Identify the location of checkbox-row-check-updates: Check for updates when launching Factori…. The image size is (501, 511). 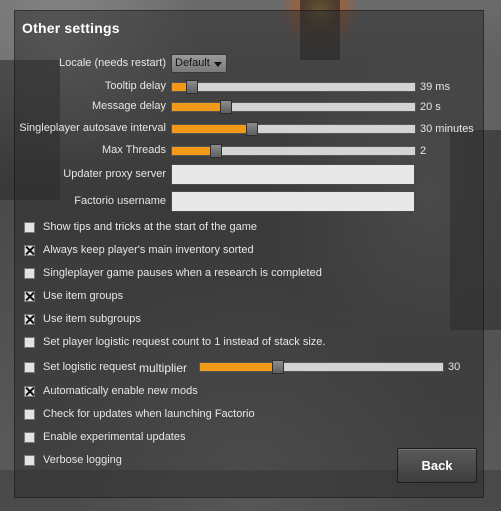
(139, 414).